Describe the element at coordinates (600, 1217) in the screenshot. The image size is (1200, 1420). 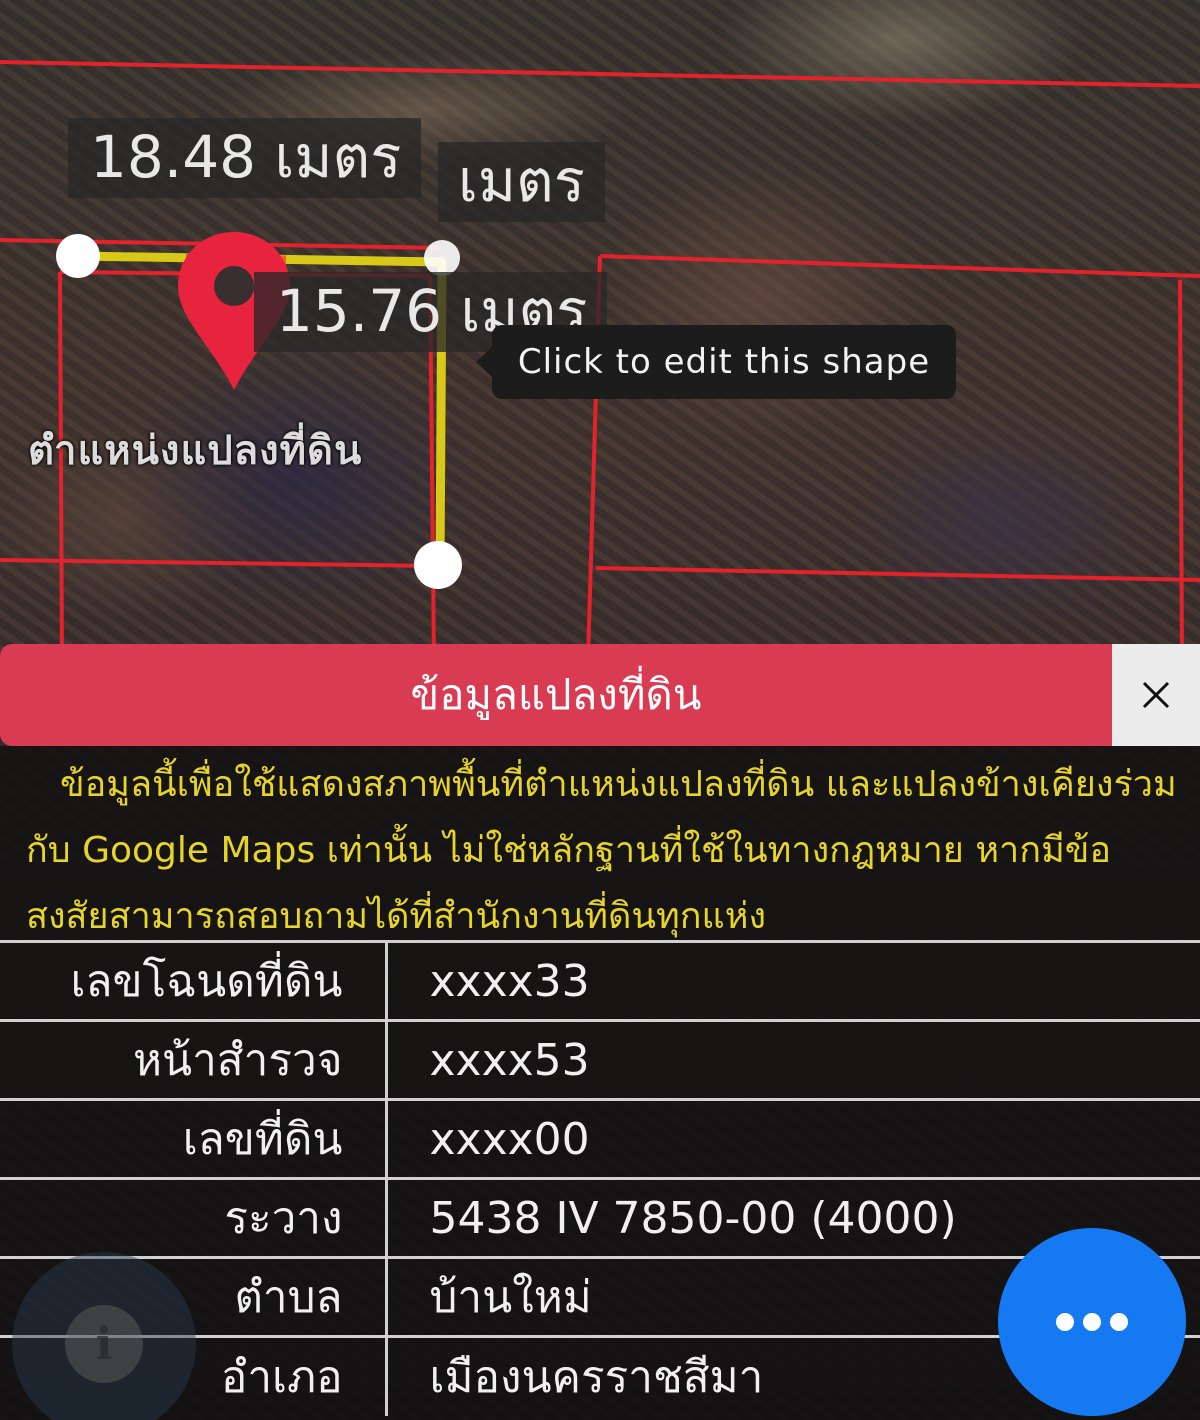
I see `table-row: ระวาง 5438 IV 7850-00 (4000)` at that location.